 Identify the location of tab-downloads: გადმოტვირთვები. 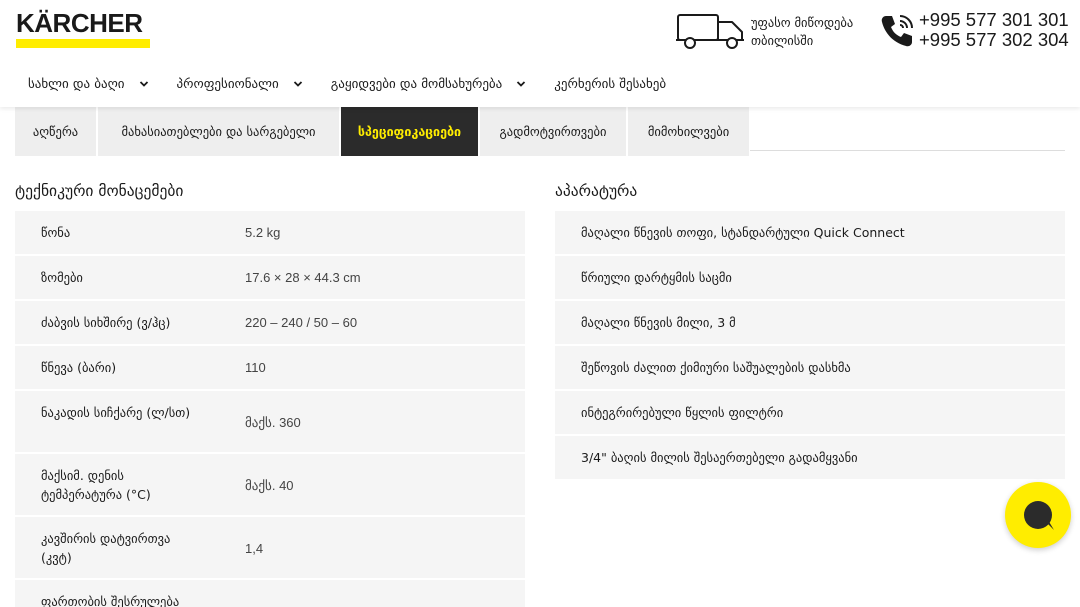
(553, 131).